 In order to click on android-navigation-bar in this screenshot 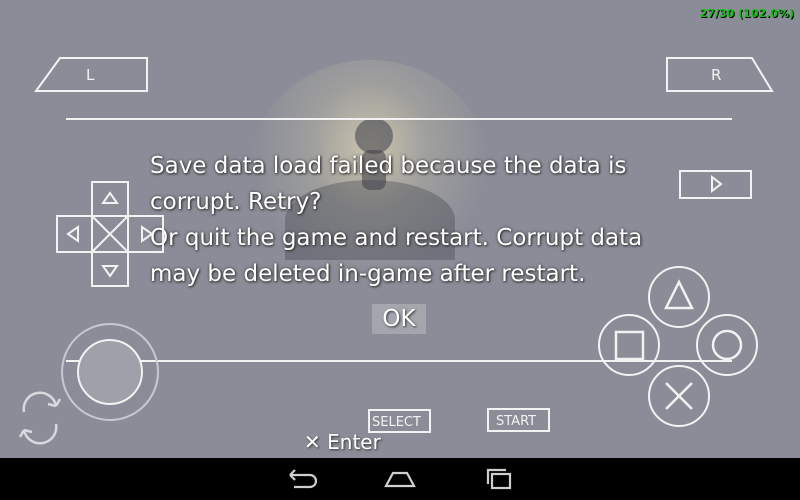, I will do `click(400, 479)`.